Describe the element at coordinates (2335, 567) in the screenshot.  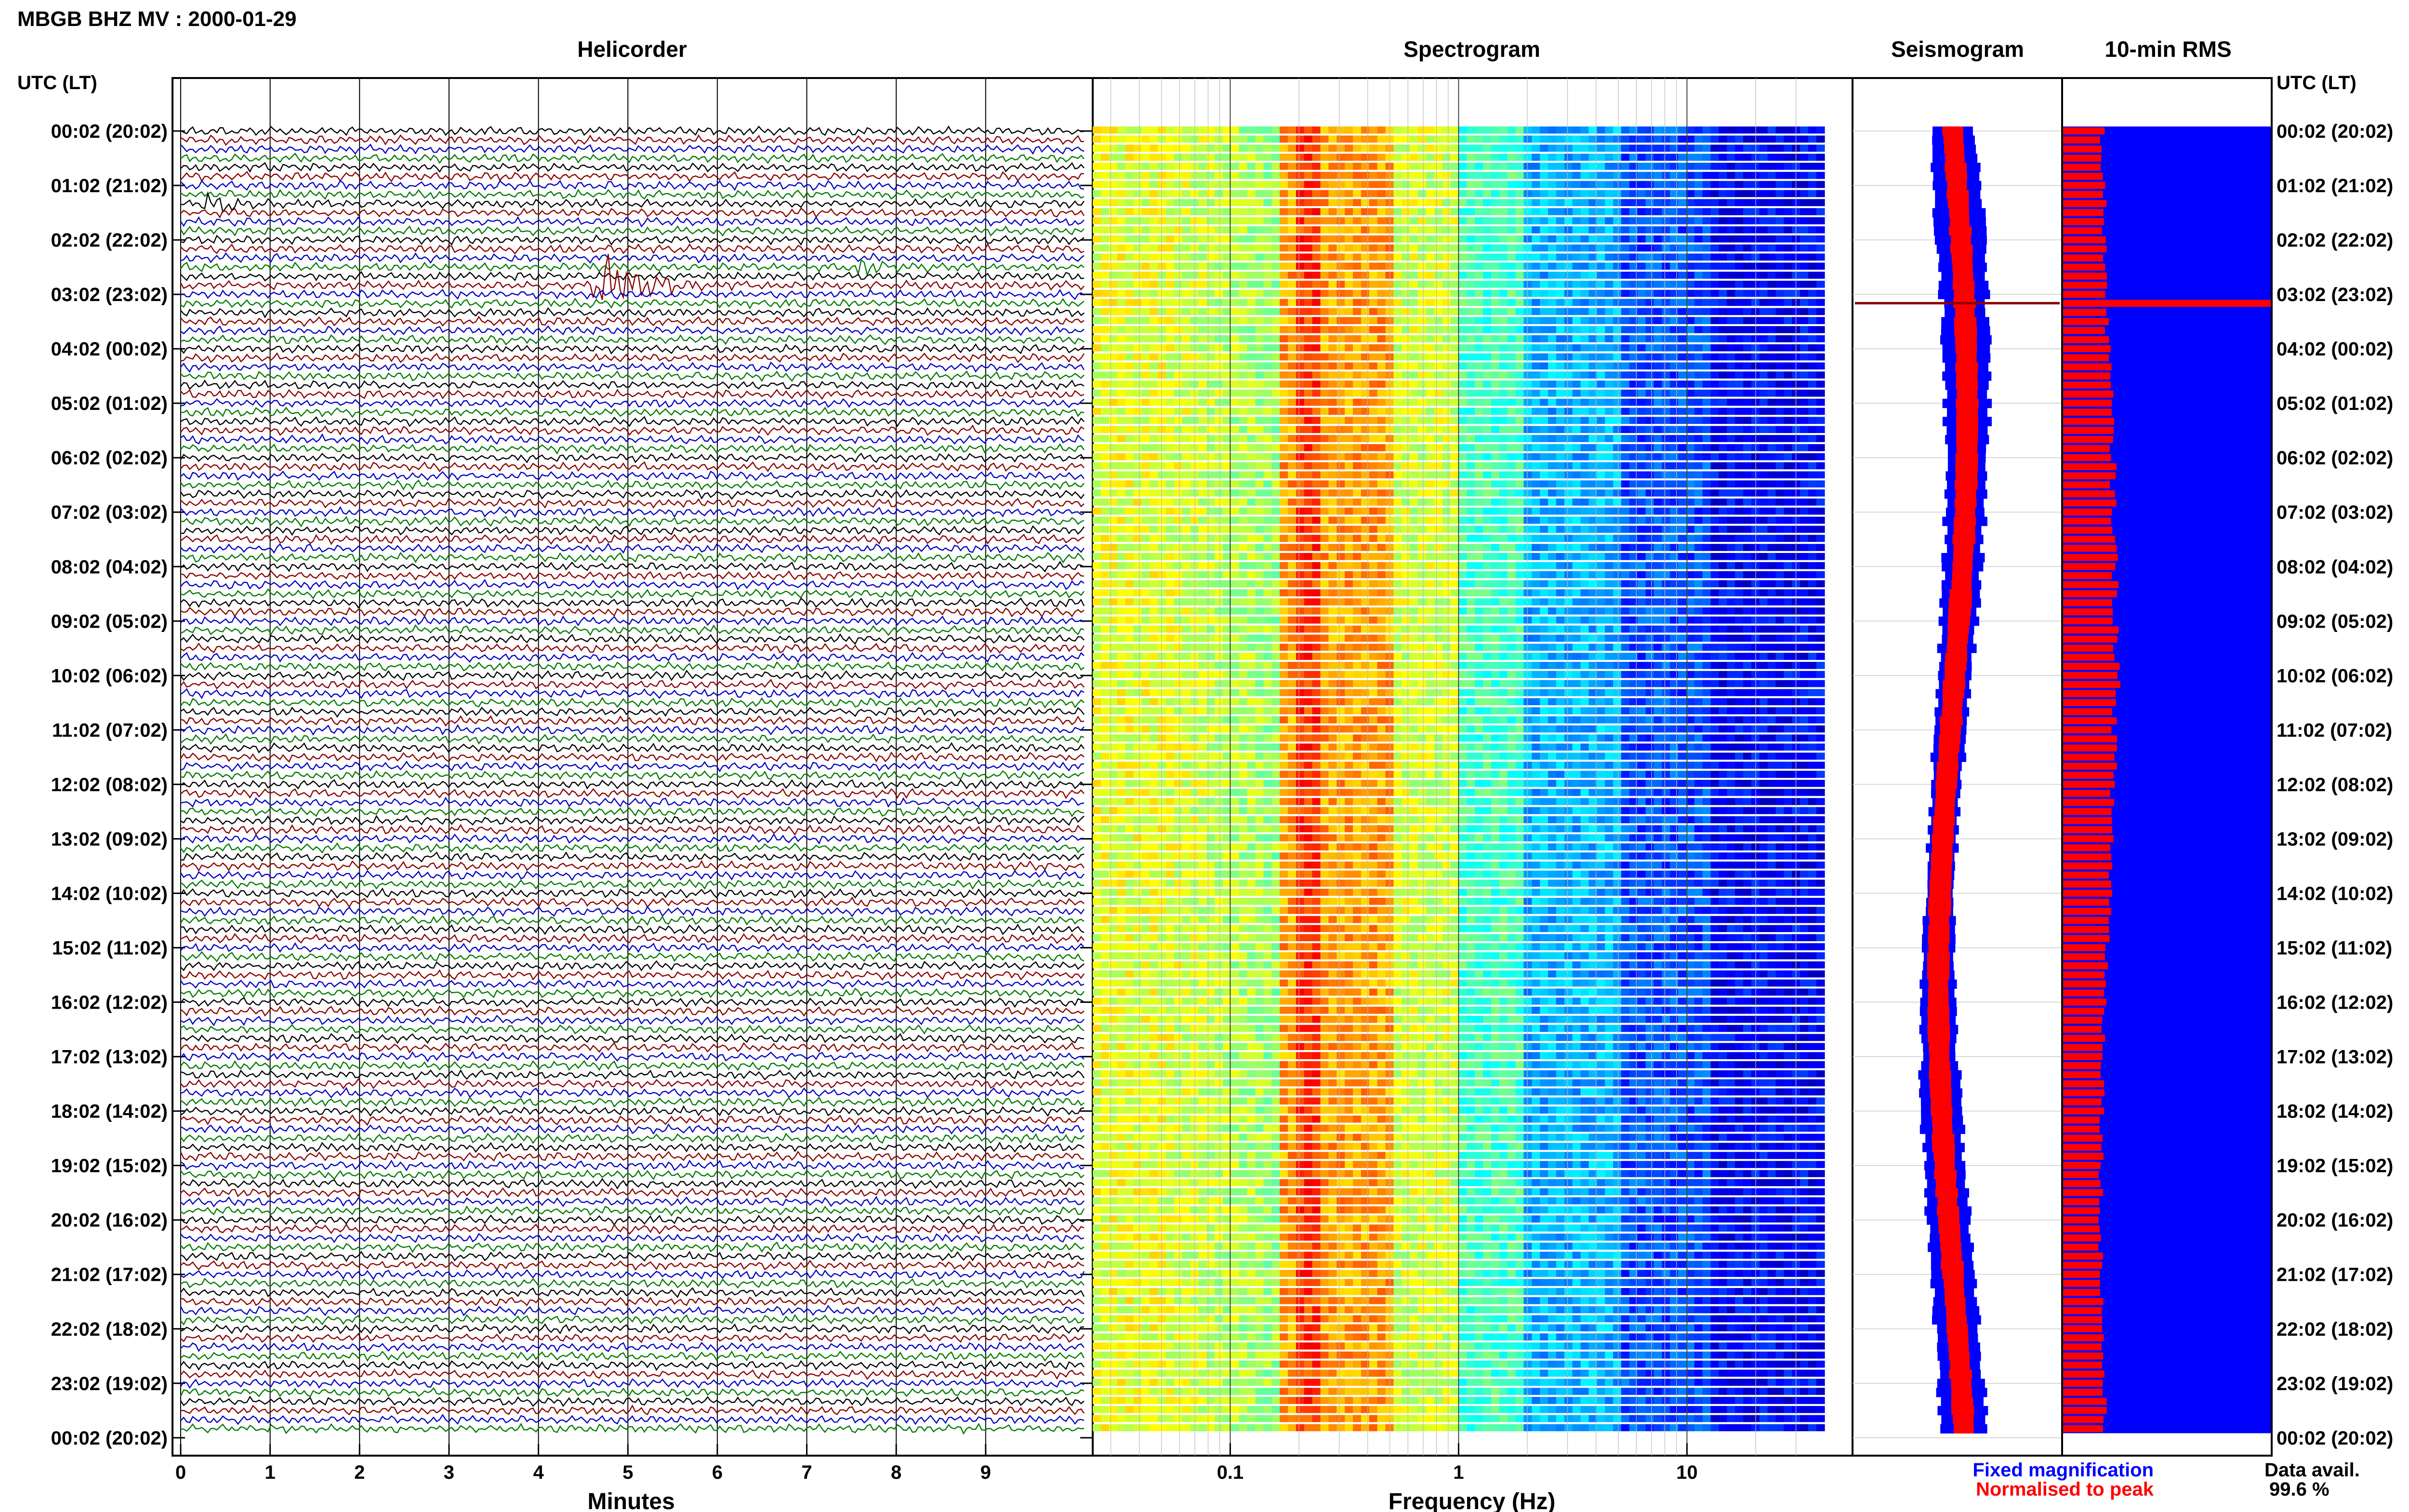
I see `time-label-right: 08:02 (04:02)` at that location.